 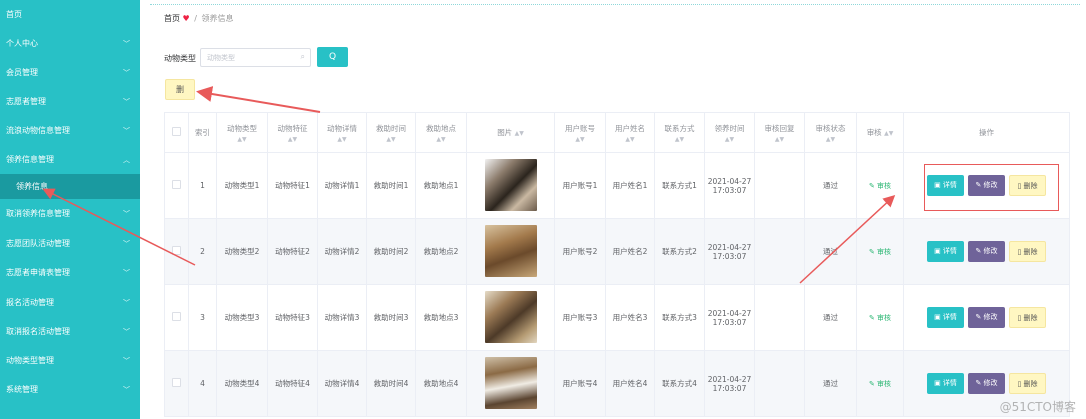 I want to click on sidebar-item-cancel-signup: 取消报名活动管理 ﹀, so click(x=70, y=331).